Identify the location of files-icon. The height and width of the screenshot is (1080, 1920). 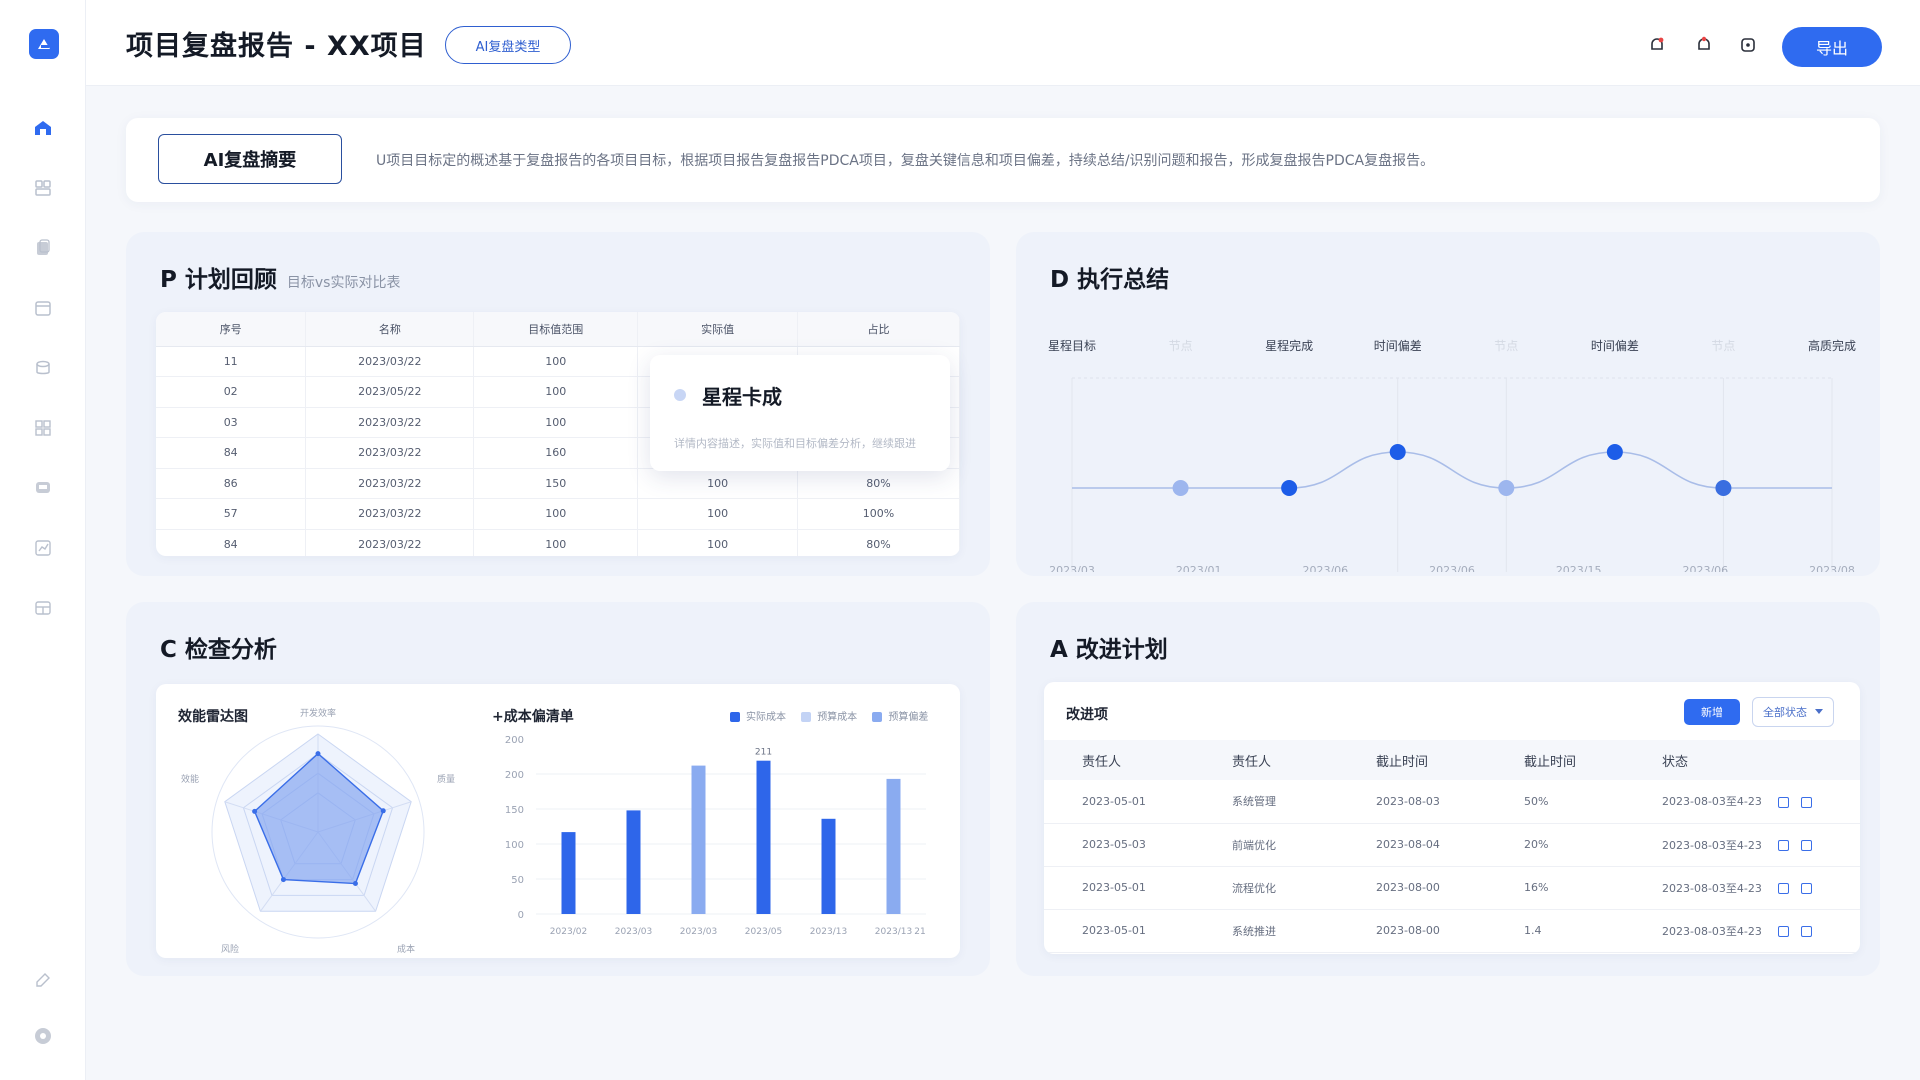
(43, 248).